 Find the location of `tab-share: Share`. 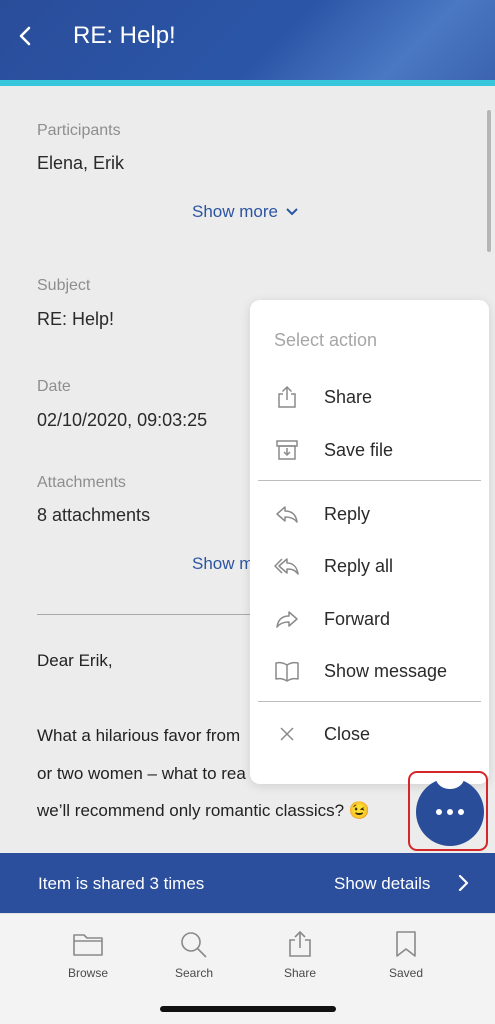

tab-share: Share is located at coordinates (300, 955).